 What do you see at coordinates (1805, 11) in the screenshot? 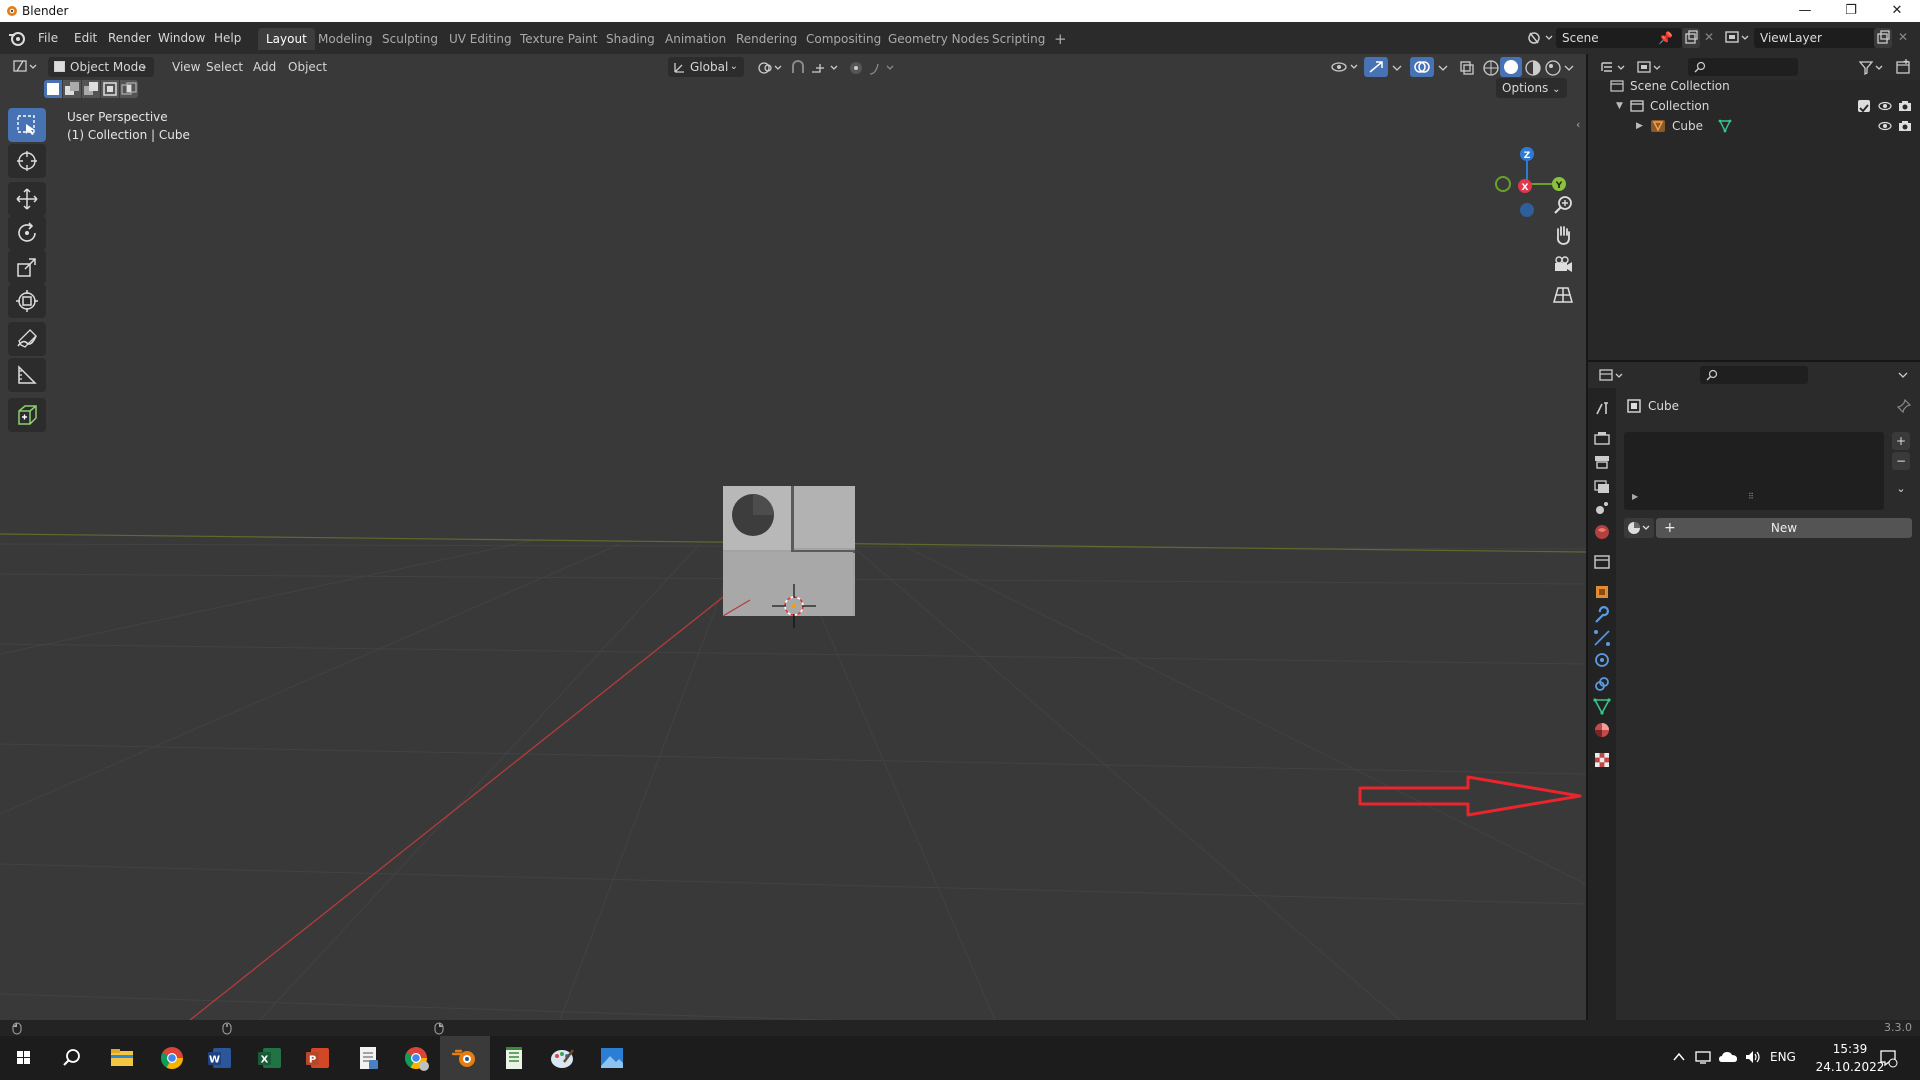
I see `minimize-button: —` at bounding box center [1805, 11].